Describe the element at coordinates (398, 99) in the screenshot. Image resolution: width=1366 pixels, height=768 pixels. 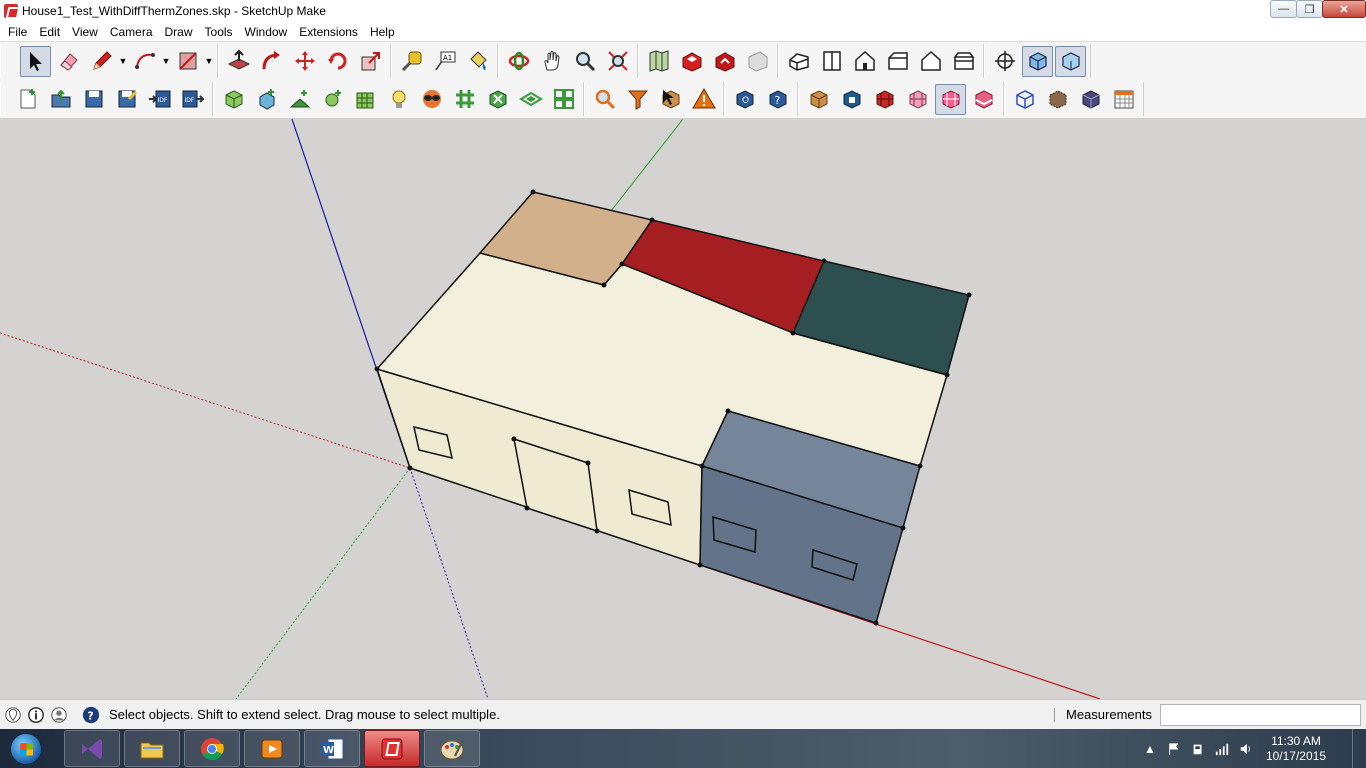
I see `new-luminaire-button` at that location.